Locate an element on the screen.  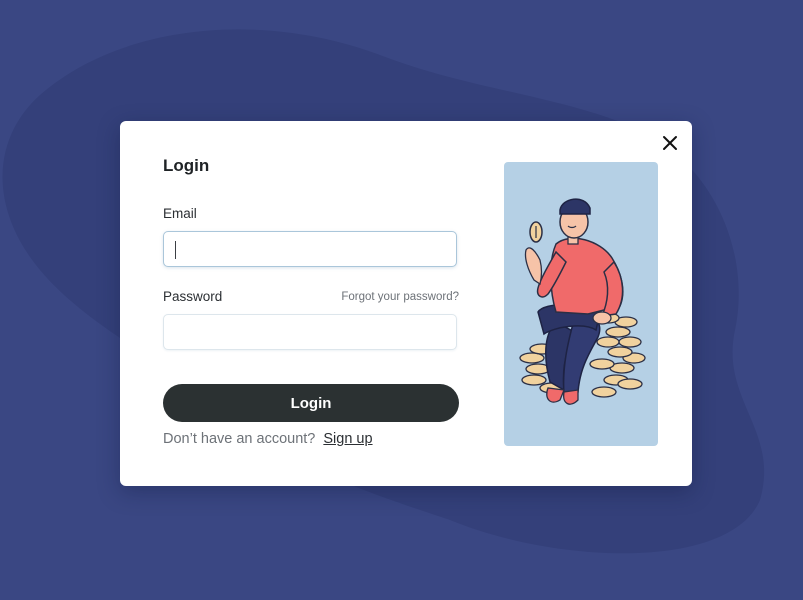
signup-prompt: Don’t have an account? is located at coordinates (239, 439).